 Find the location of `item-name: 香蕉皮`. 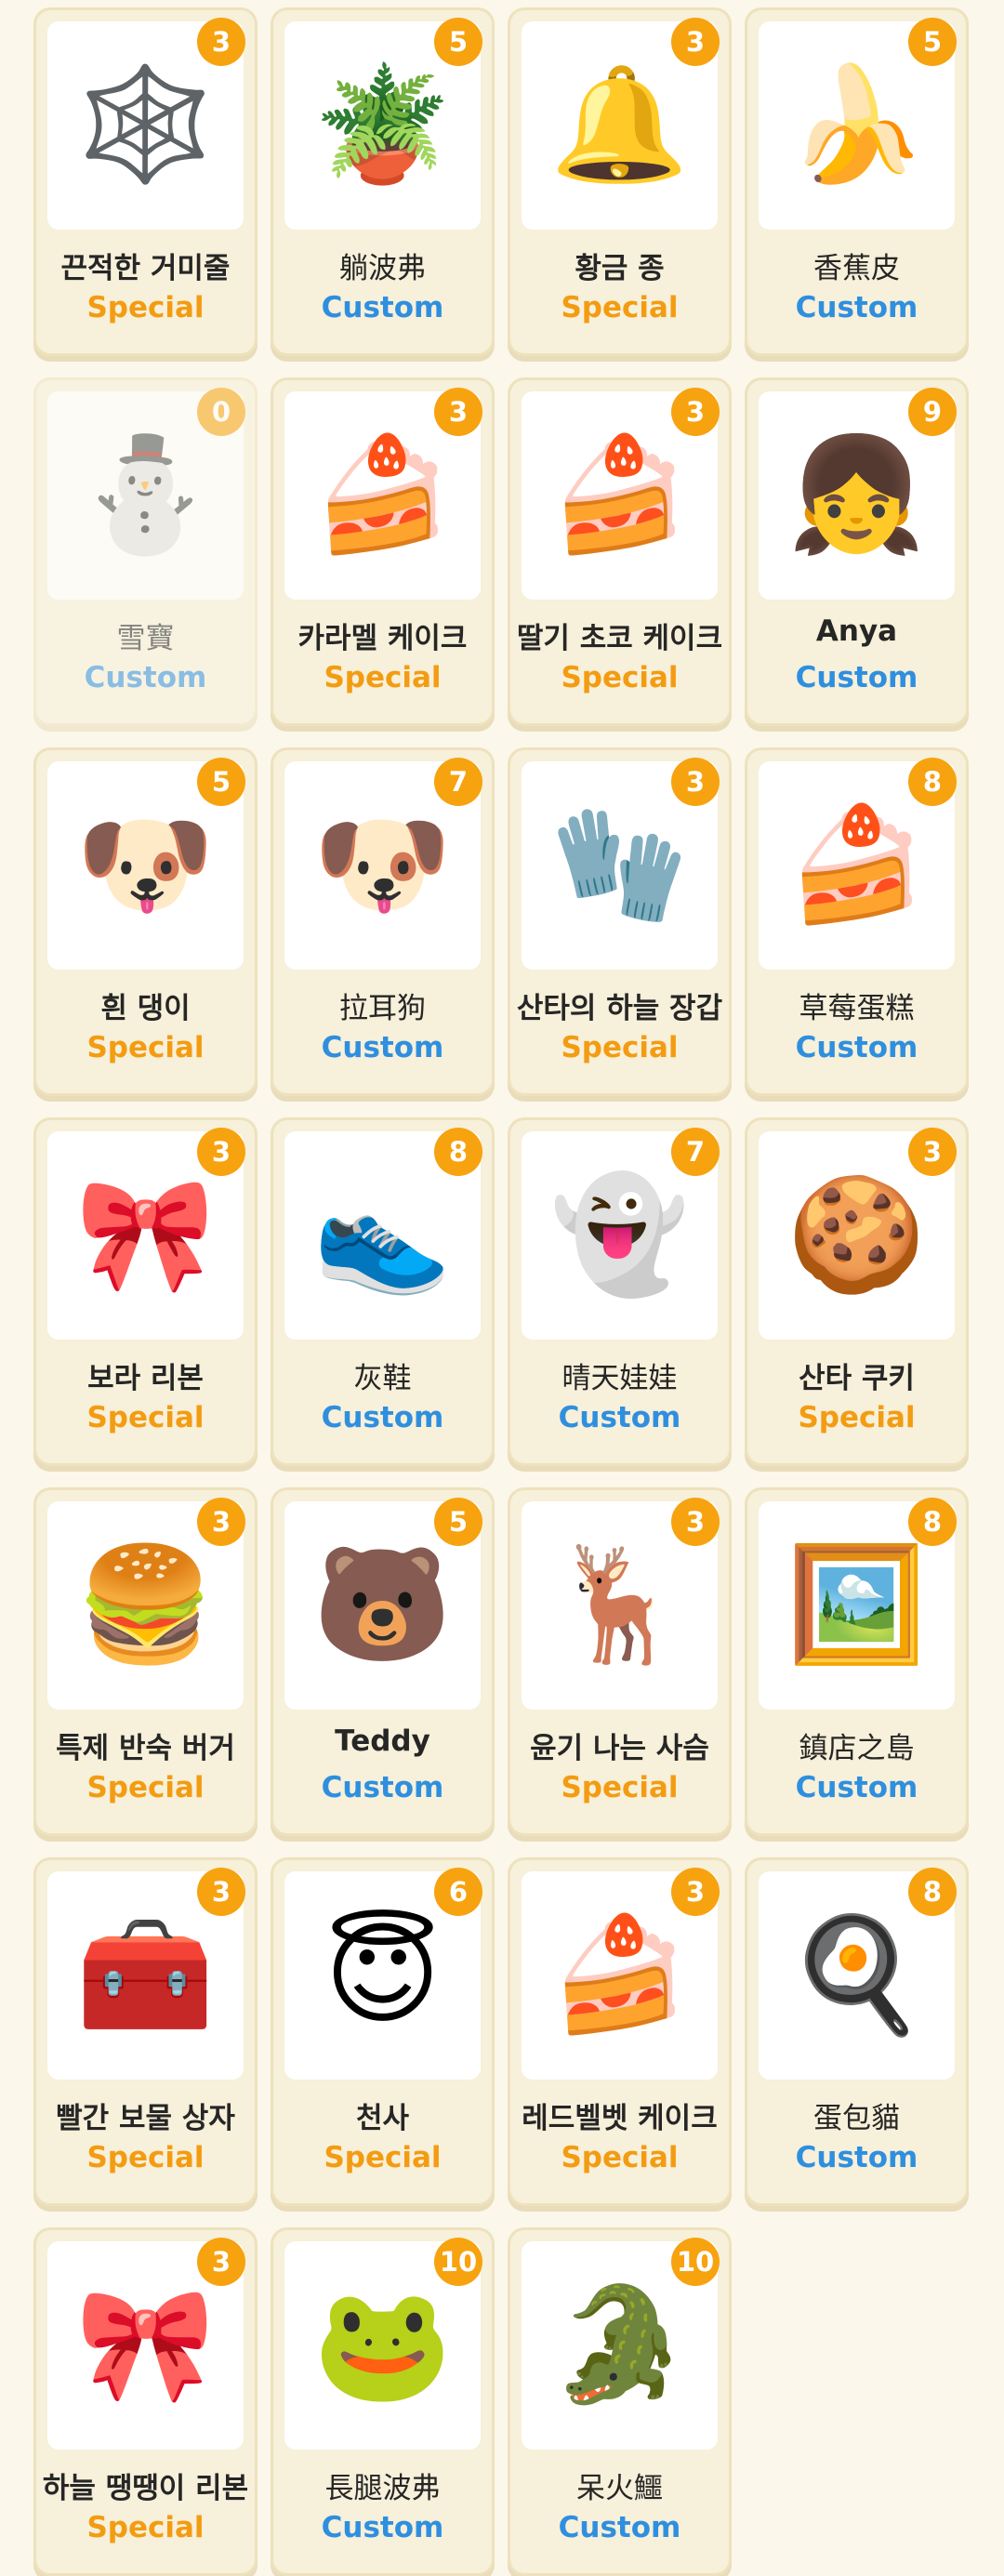

item-name: 香蕉皮 is located at coordinates (856, 268).